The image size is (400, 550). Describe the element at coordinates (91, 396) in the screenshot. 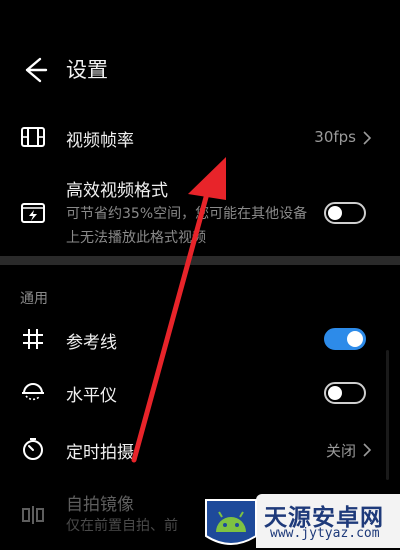

I see `level-label: 水平仪` at that location.